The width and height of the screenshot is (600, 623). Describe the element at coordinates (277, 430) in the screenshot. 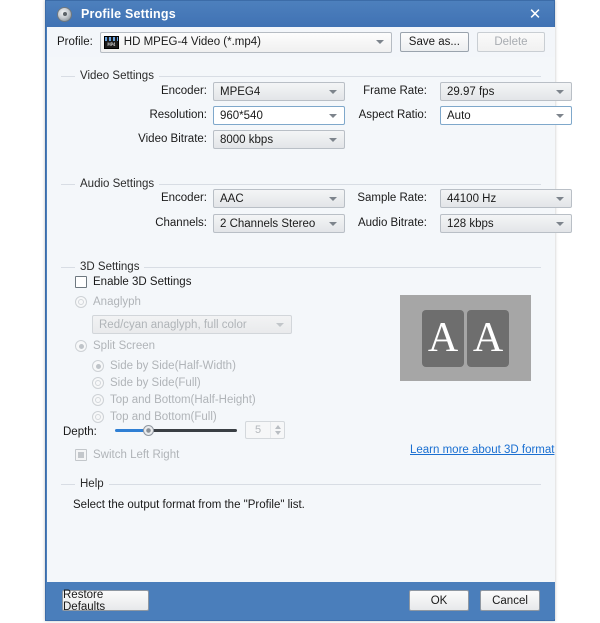

I see `stepper-arrows-icon` at that location.